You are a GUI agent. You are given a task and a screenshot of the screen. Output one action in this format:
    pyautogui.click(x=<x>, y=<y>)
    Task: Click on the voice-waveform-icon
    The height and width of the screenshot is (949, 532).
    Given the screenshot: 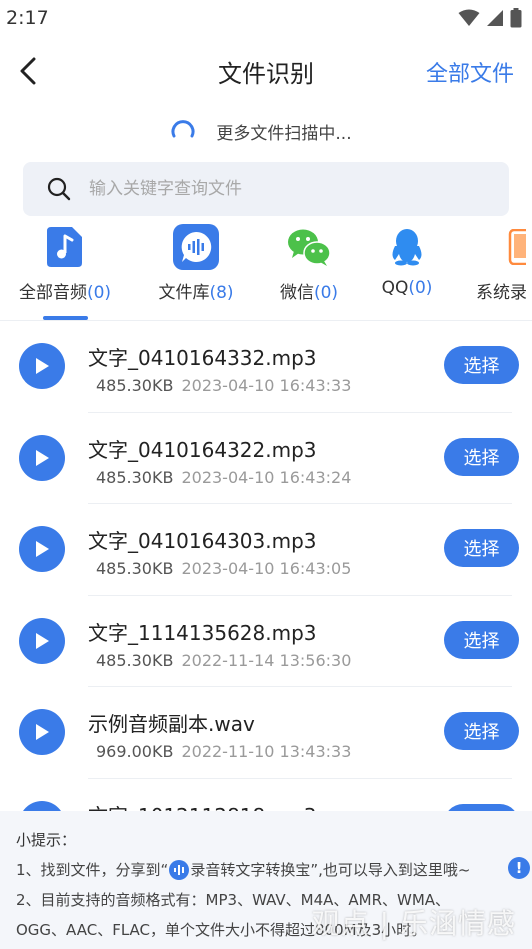 What is the action you would take?
    pyautogui.click(x=196, y=247)
    